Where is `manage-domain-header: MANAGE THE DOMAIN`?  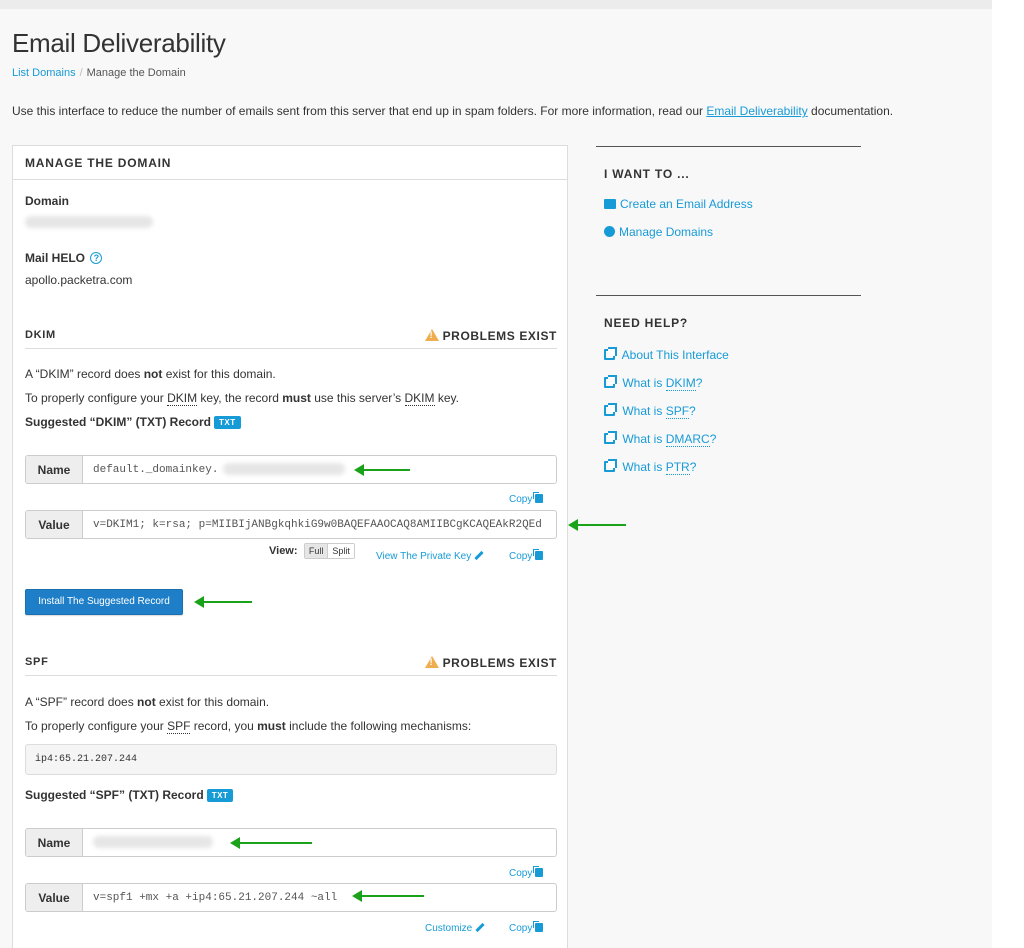
manage-domain-header: MANAGE THE DOMAIN is located at coordinates (290, 163).